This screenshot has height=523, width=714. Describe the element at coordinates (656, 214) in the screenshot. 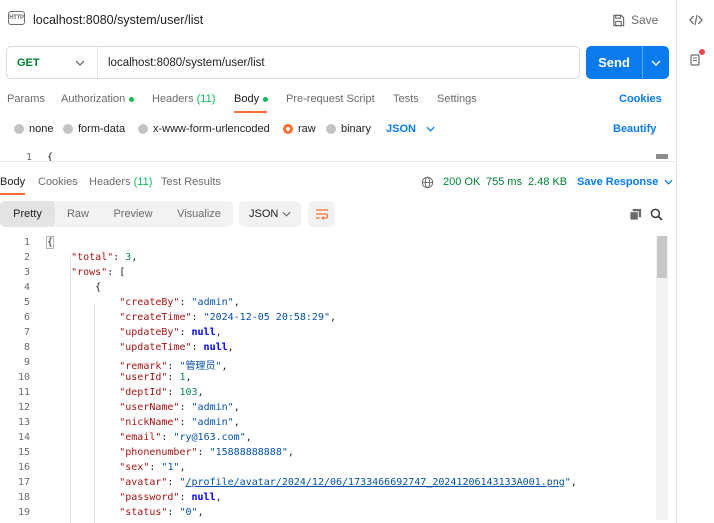

I see `search-icon` at that location.